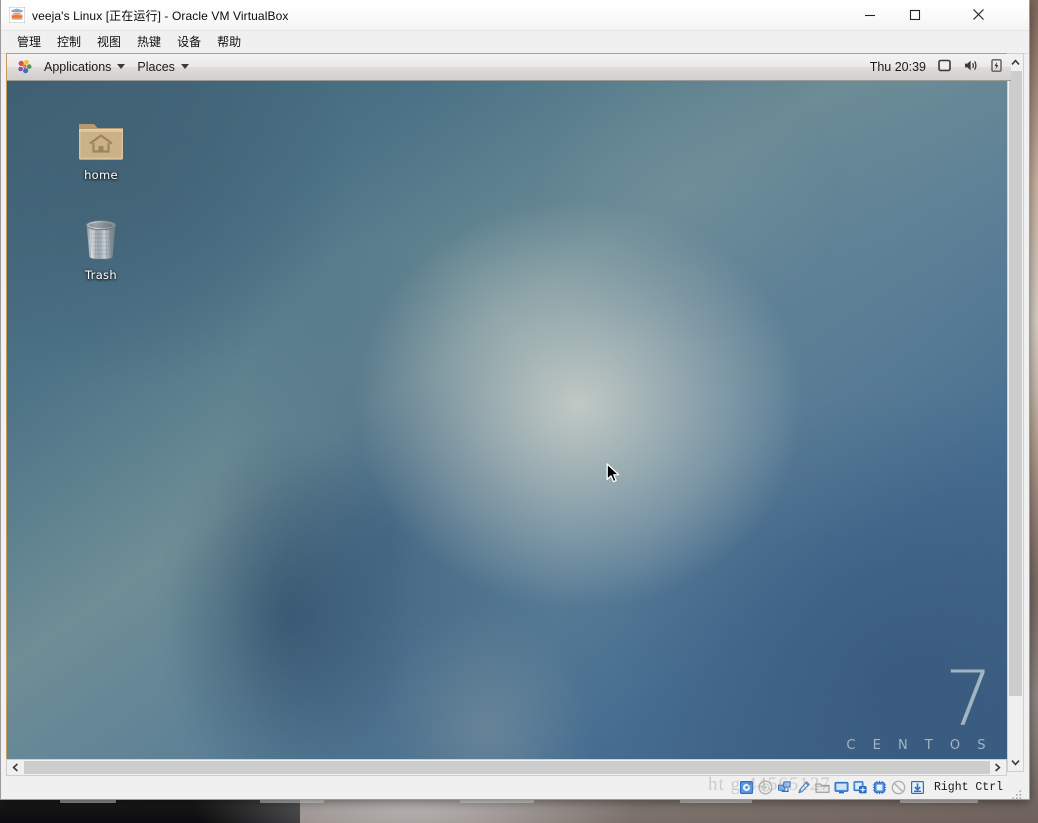 Image resolution: width=1038 pixels, height=823 pixels. I want to click on menubar: 管理 控制 视图 热键 设备 帮助, so click(515, 42).